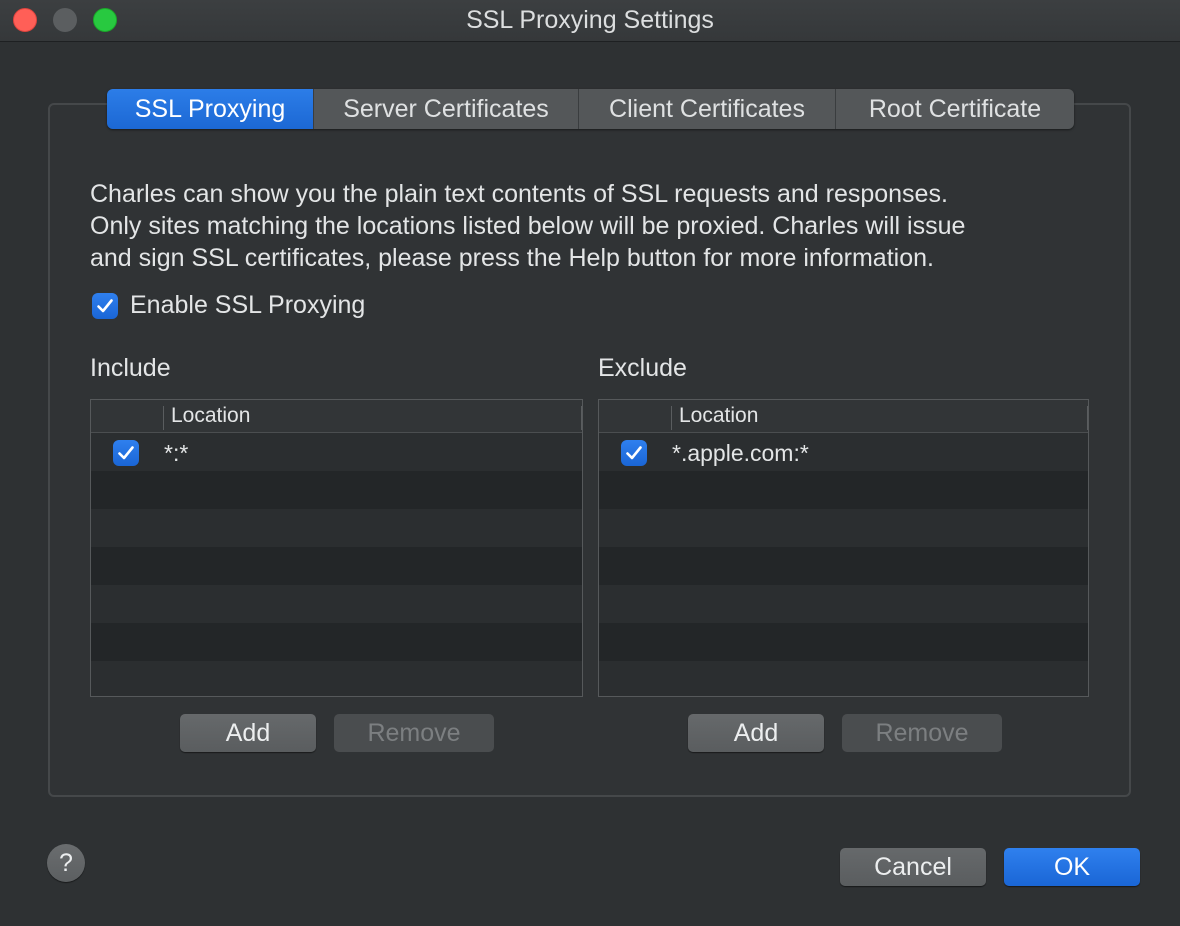 The height and width of the screenshot is (926, 1180). I want to click on window-title: SSL Proxying Settings, so click(590, 20).